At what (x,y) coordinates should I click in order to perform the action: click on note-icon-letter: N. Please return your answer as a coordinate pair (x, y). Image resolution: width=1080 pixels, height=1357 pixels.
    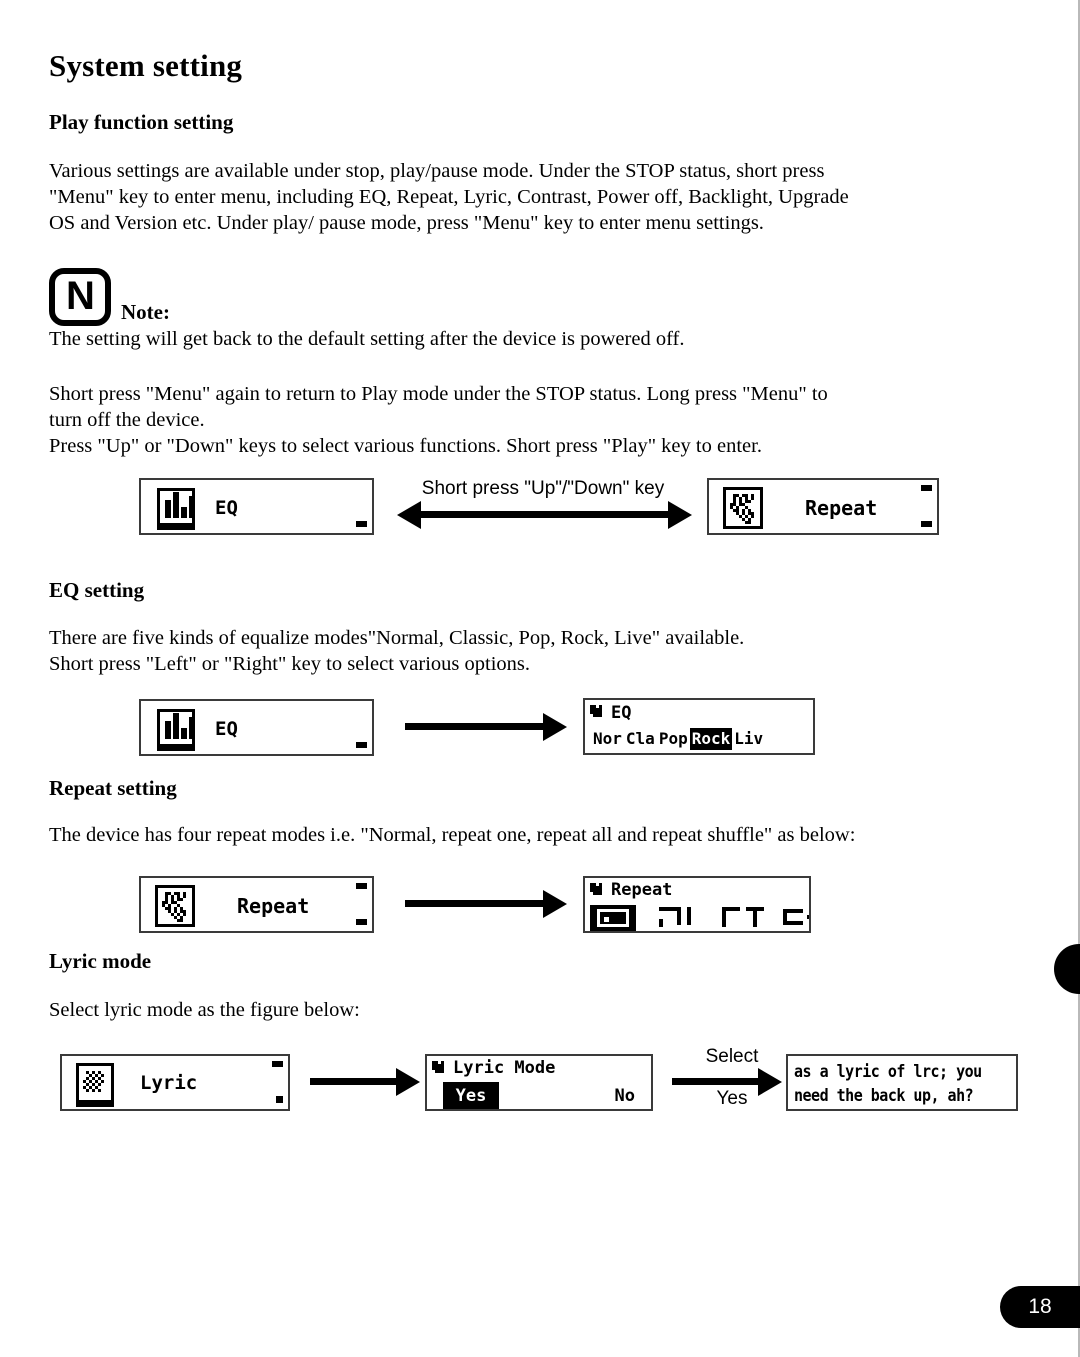
    Looking at the image, I should click on (80, 296).